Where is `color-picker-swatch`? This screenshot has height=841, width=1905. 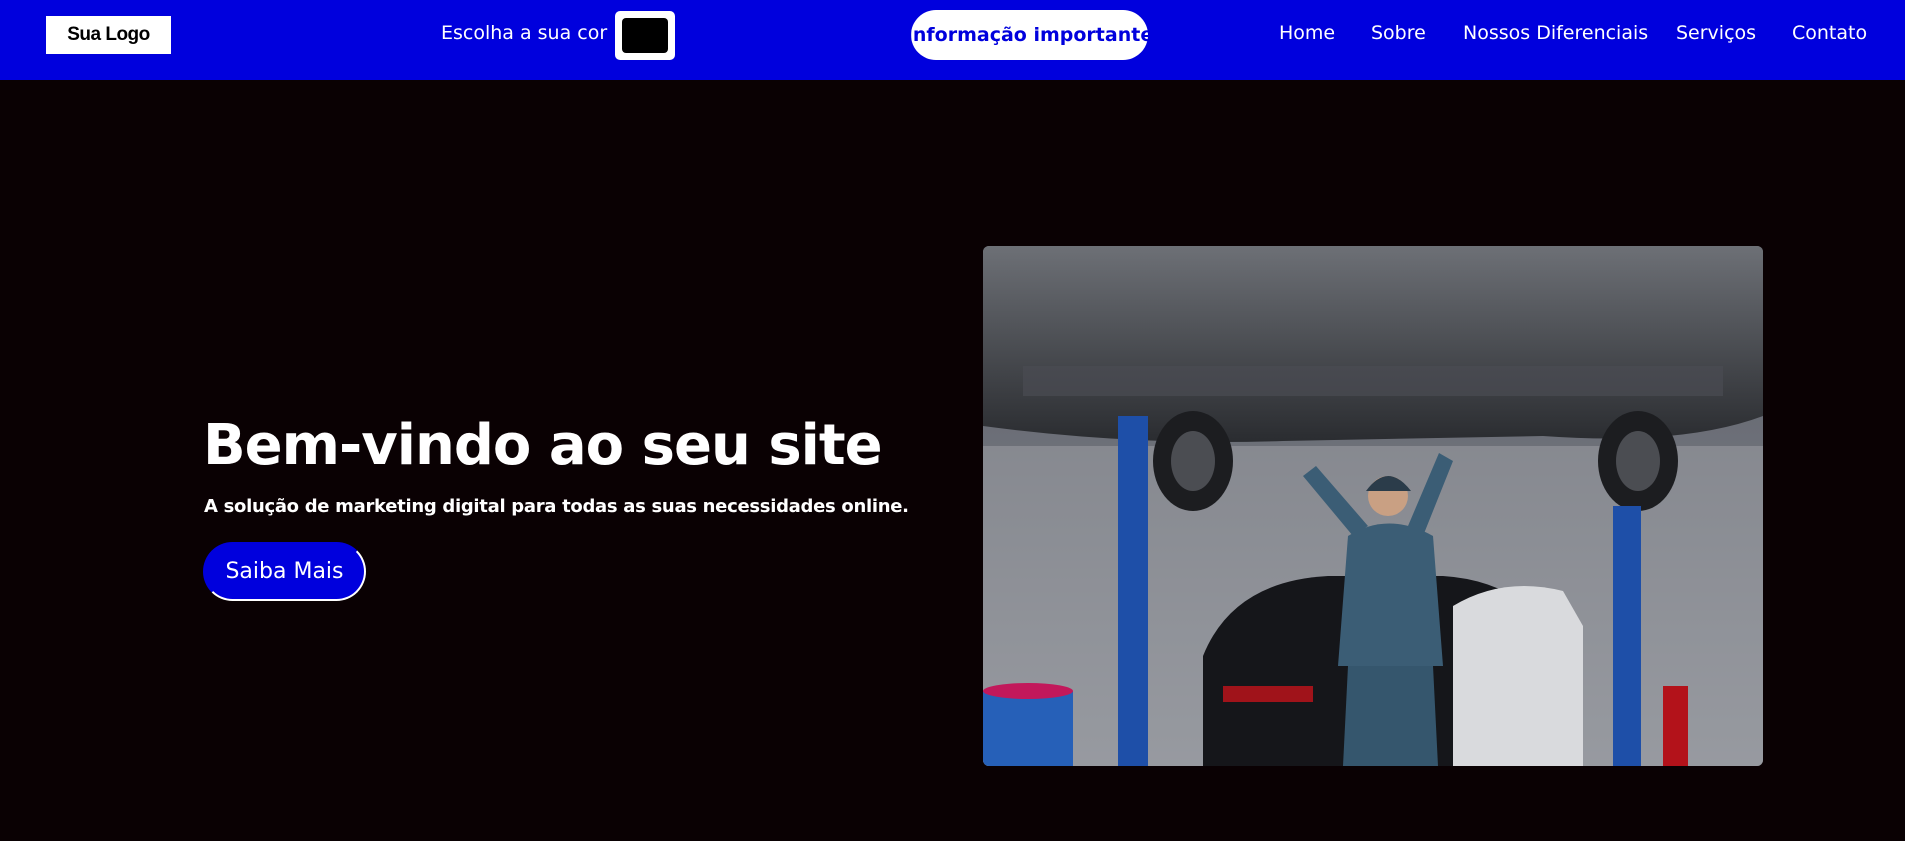
color-picker-swatch is located at coordinates (645, 35).